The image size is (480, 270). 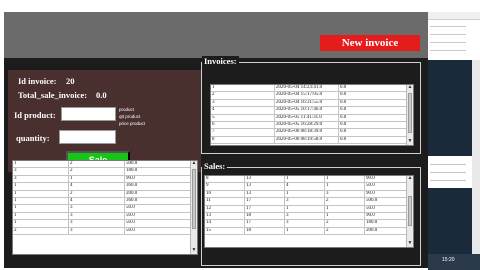 I want to click on id-invoice-value: 20, so click(x=70, y=81).